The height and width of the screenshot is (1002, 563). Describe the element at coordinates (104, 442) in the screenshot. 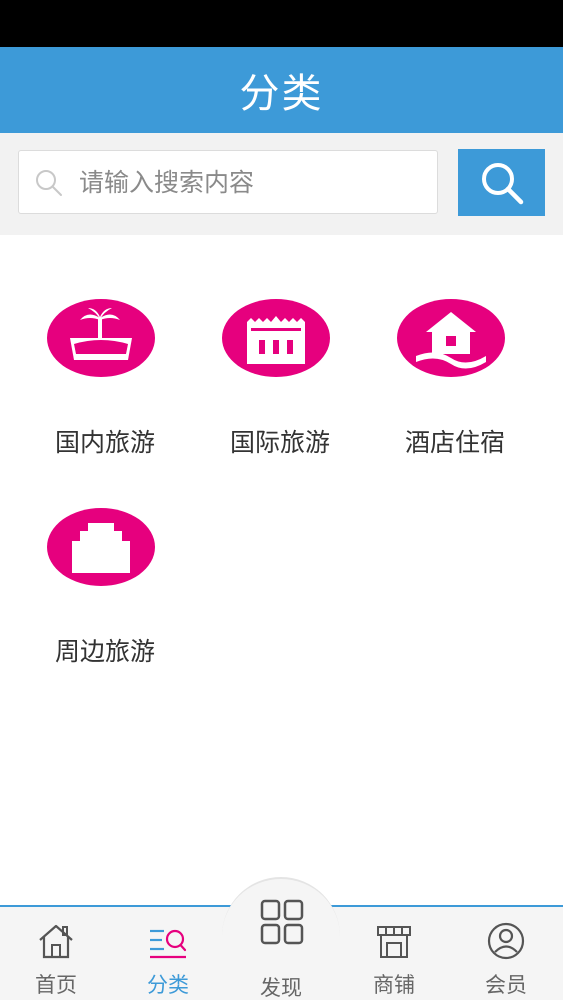

I see `category-label: 国内旅游` at that location.